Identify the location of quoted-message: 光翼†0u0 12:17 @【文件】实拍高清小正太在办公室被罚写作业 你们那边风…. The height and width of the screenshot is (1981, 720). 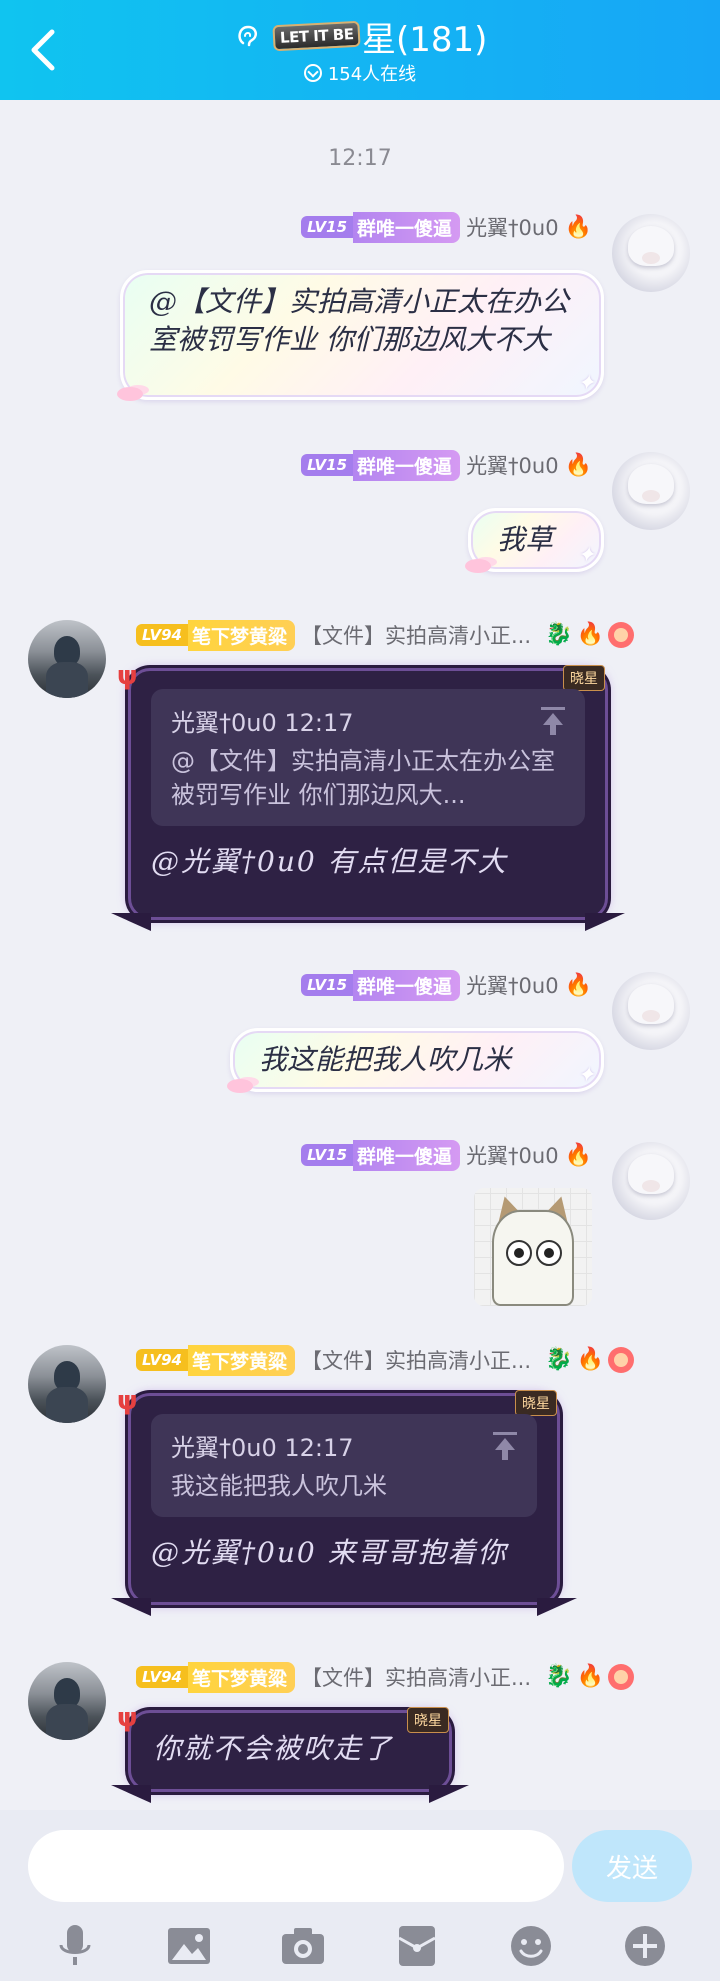
(368, 757).